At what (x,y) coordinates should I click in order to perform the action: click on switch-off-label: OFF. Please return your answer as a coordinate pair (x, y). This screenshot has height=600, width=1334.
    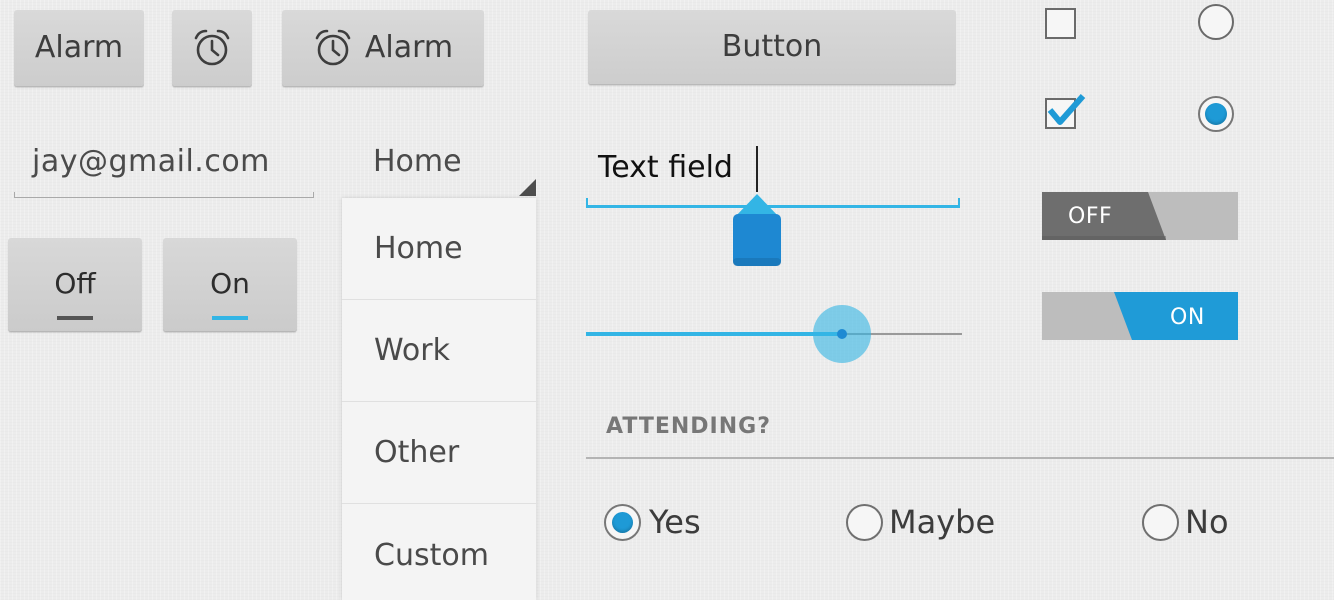
    Looking at the image, I should click on (1090, 216).